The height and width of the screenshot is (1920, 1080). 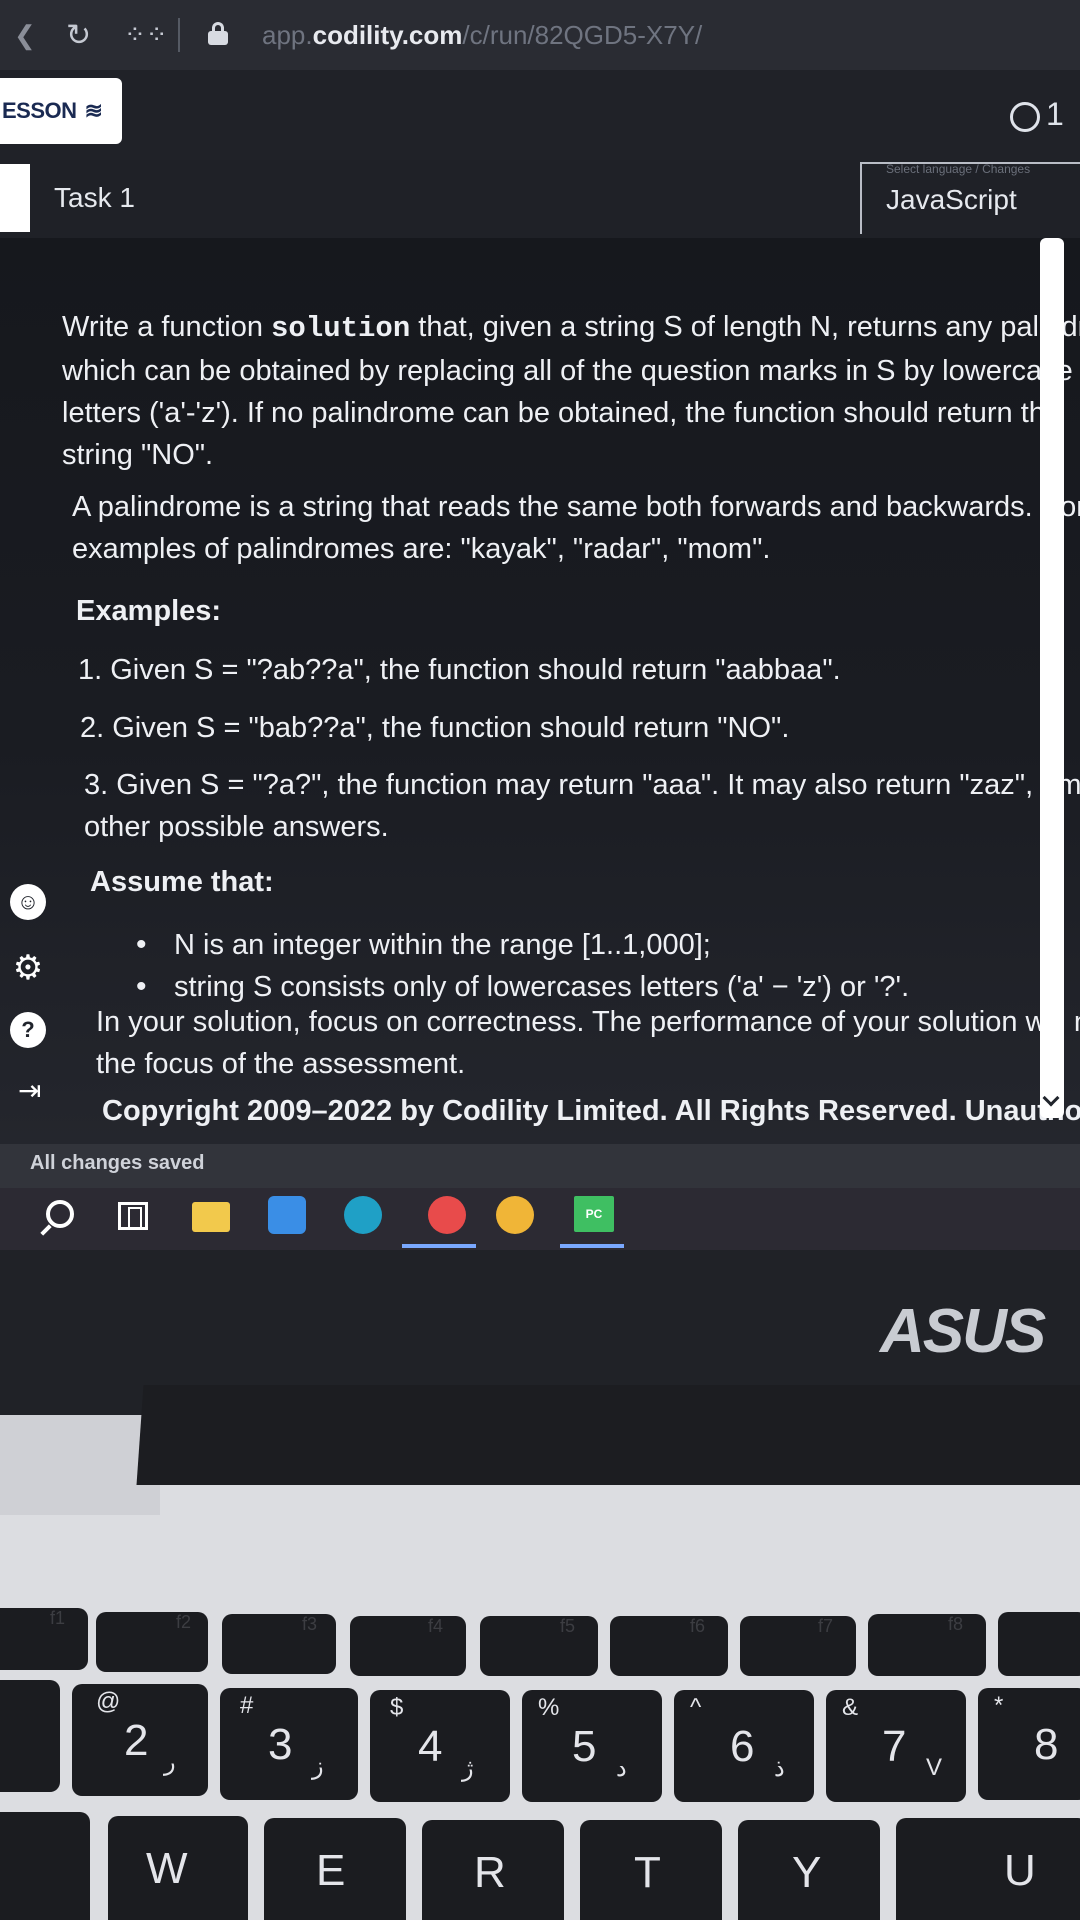 I want to click on key-main-label: T, so click(x=647, y=1872).